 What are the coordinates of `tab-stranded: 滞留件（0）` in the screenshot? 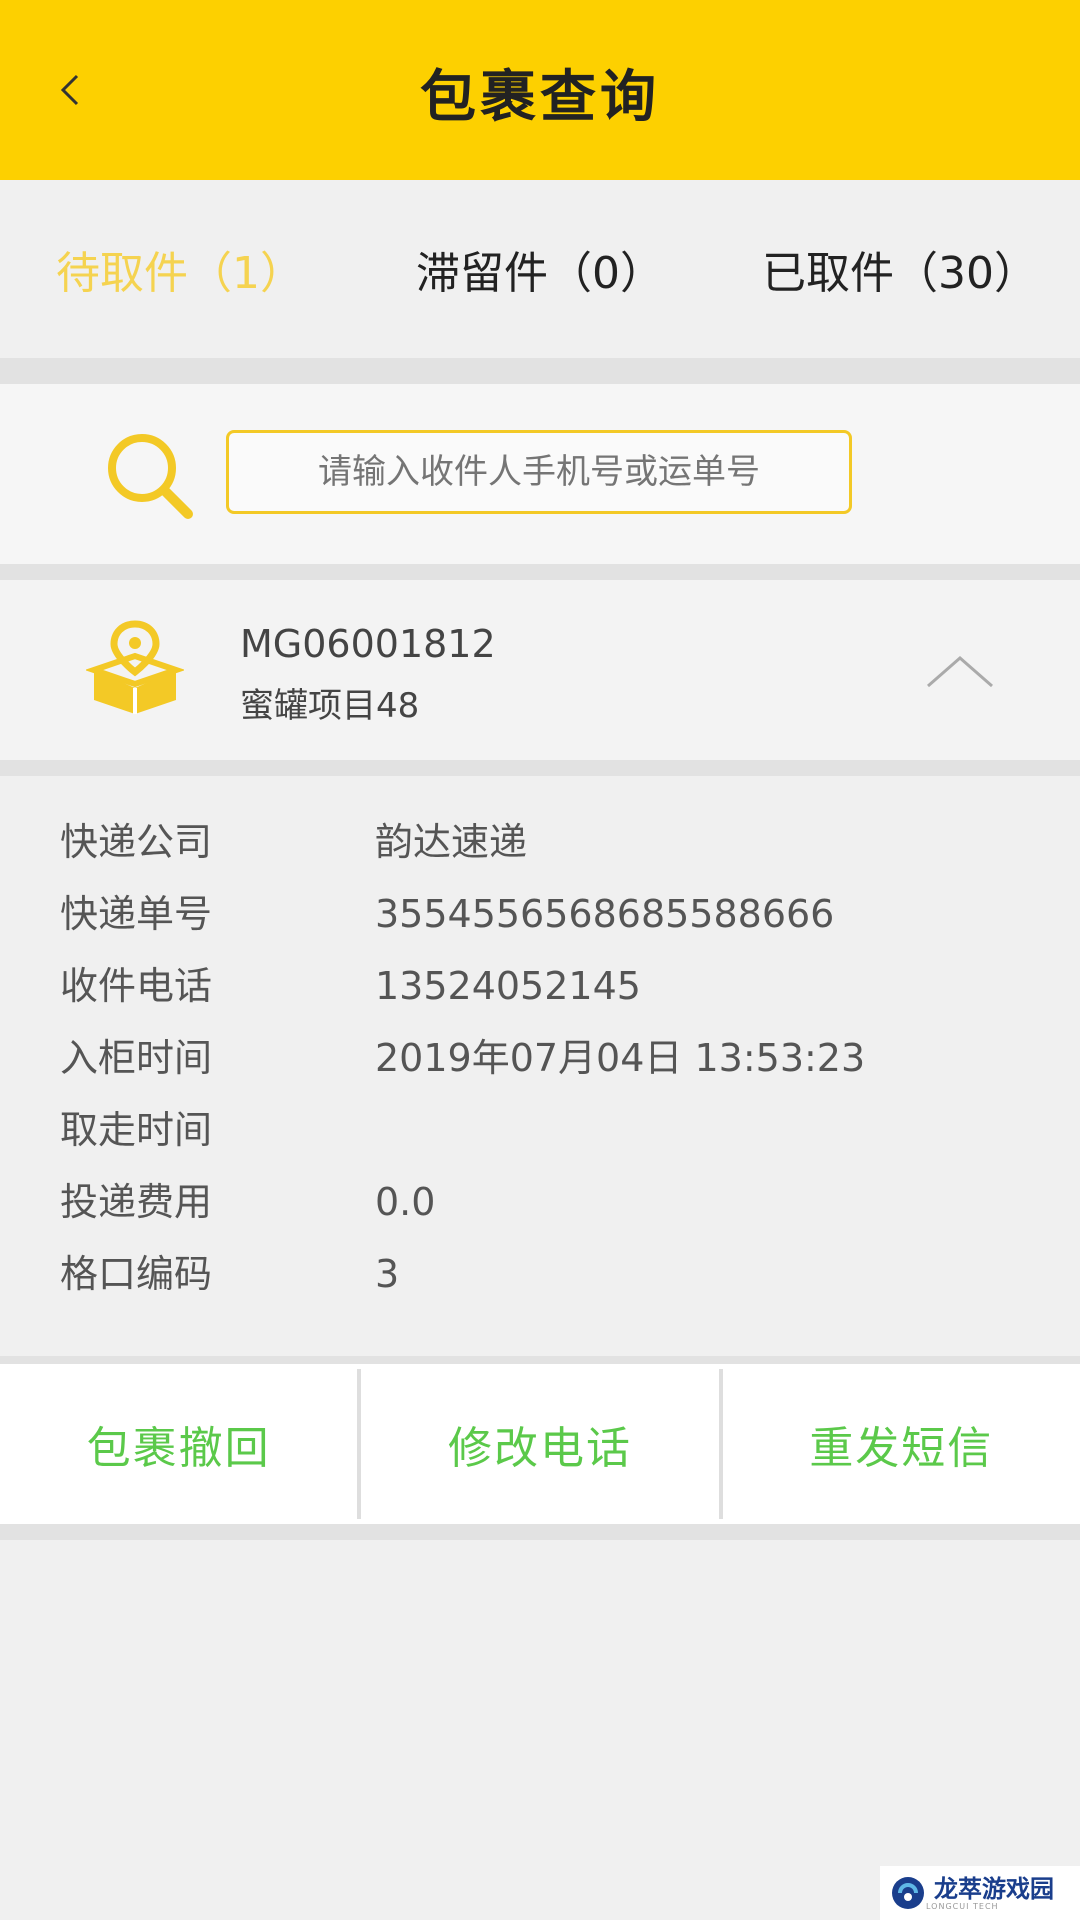 It's located at (540, 269).